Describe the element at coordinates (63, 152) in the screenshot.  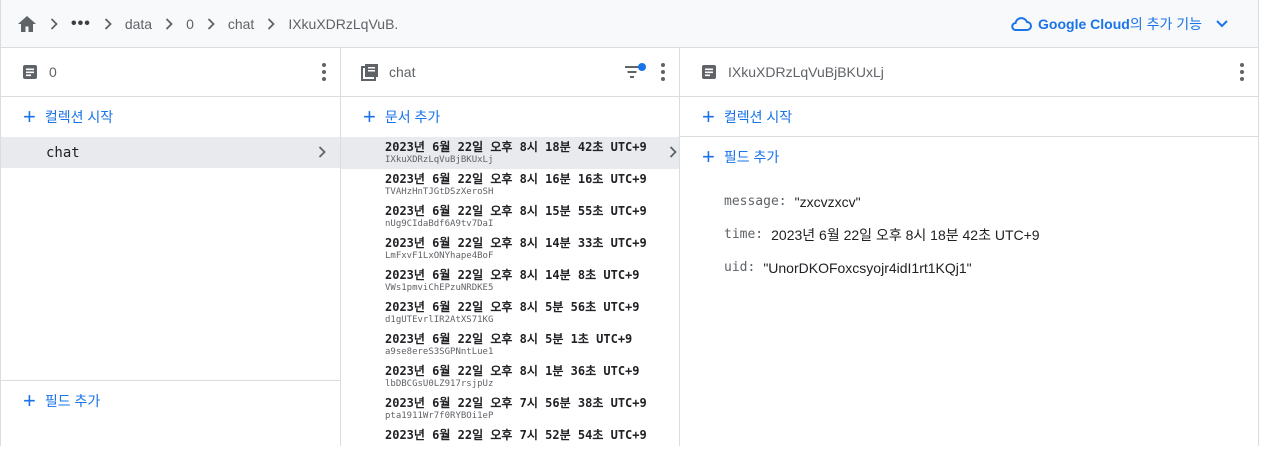
I see `collection-name: chat` at that location.